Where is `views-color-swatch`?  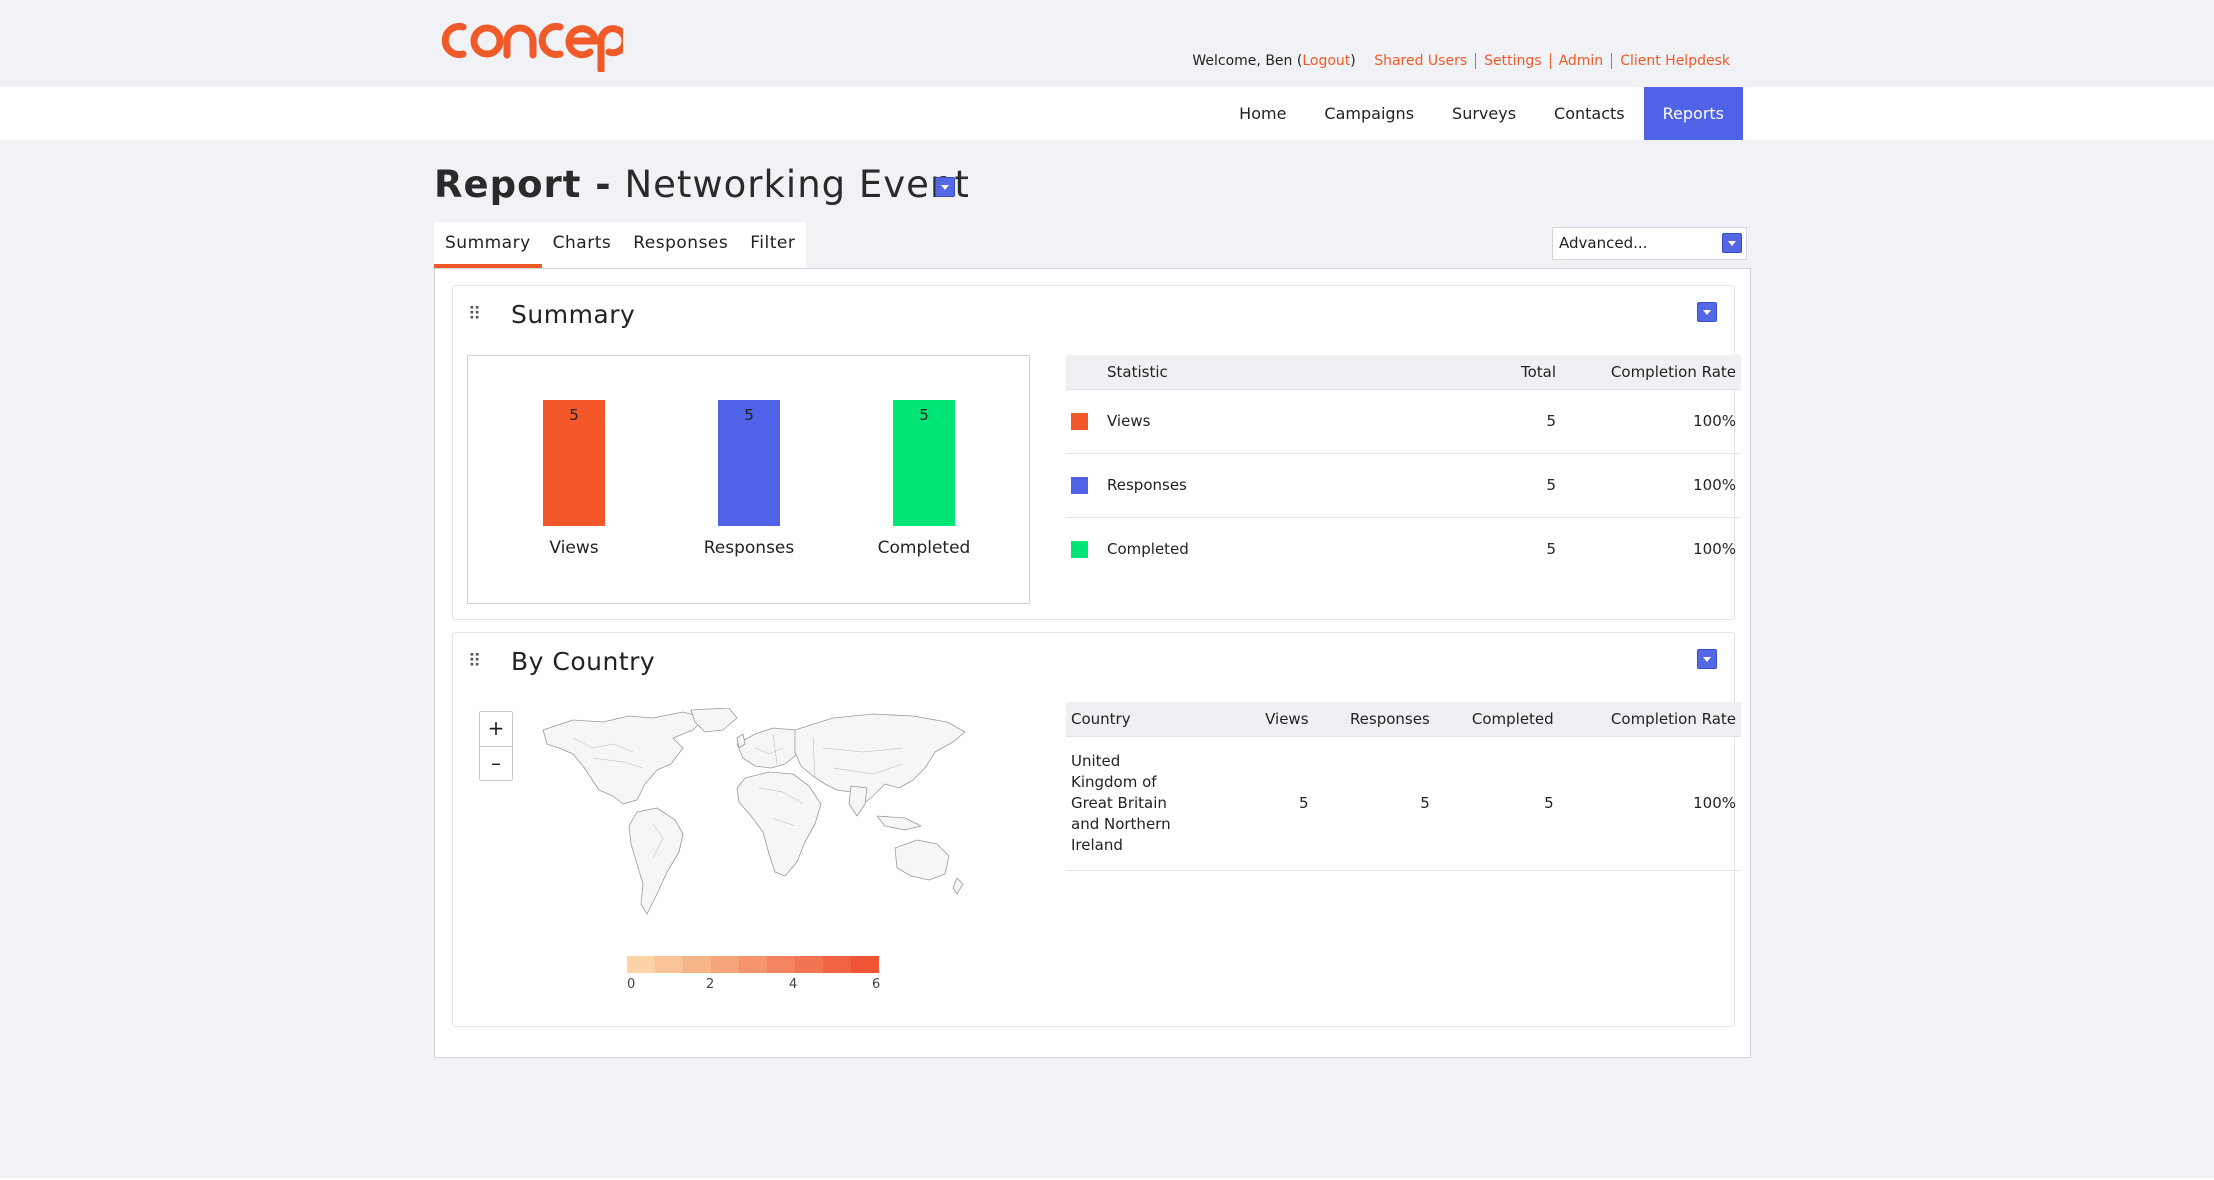
views-color-swatch is located at coordinates (1079, 421).